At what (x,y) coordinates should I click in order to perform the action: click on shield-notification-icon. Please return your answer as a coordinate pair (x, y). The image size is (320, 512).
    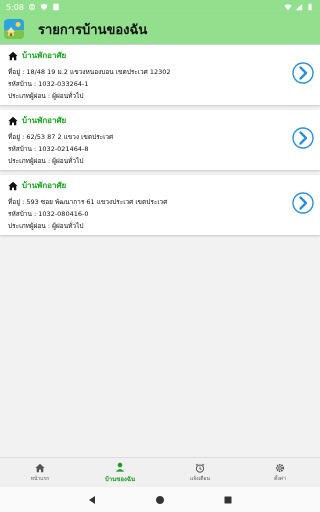
    Looking at the image, I should click on (44, 7).